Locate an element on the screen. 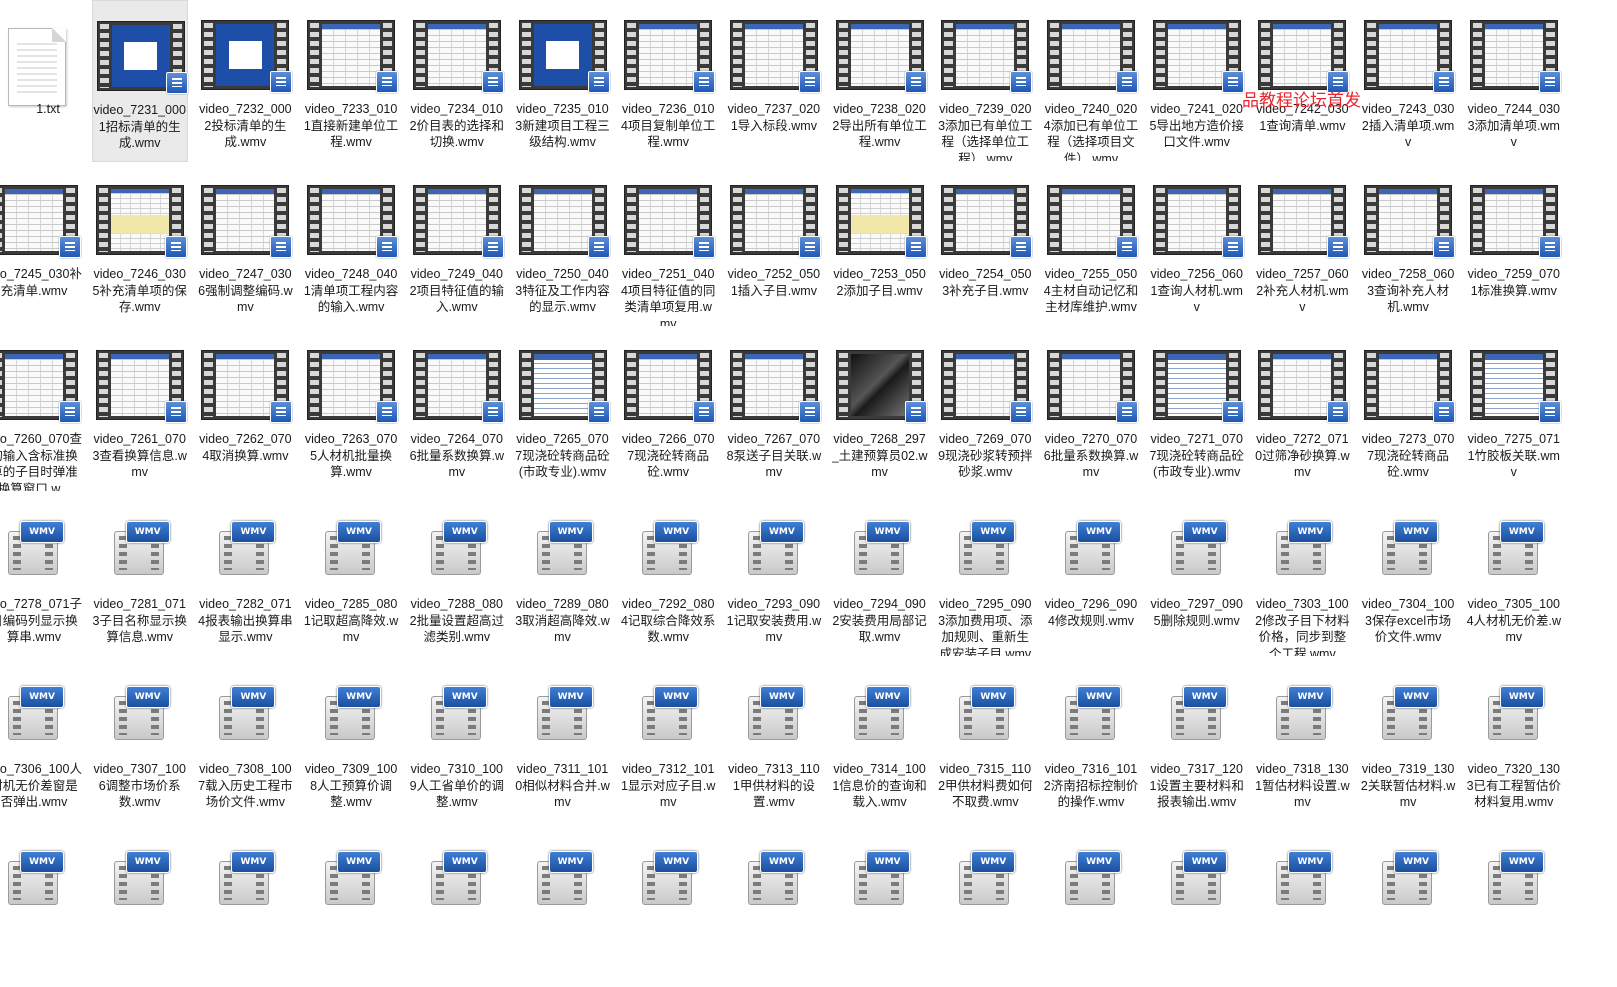 The image size is (1617, 987). file-item: WMV video_7315_1102甲供材料费如何不取费.wmv is located at coordinates (985, 741).